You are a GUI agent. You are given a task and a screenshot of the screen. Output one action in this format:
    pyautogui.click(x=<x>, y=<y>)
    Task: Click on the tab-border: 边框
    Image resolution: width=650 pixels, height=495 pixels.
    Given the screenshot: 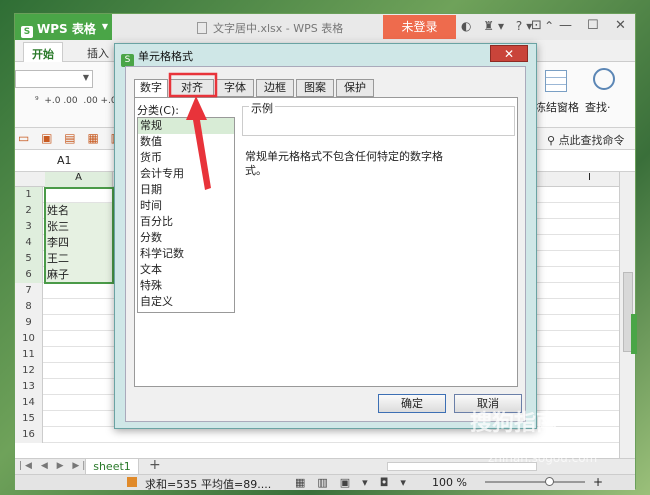 What is the action you would take?
    pyautogui.click(x=275, y=88)
    